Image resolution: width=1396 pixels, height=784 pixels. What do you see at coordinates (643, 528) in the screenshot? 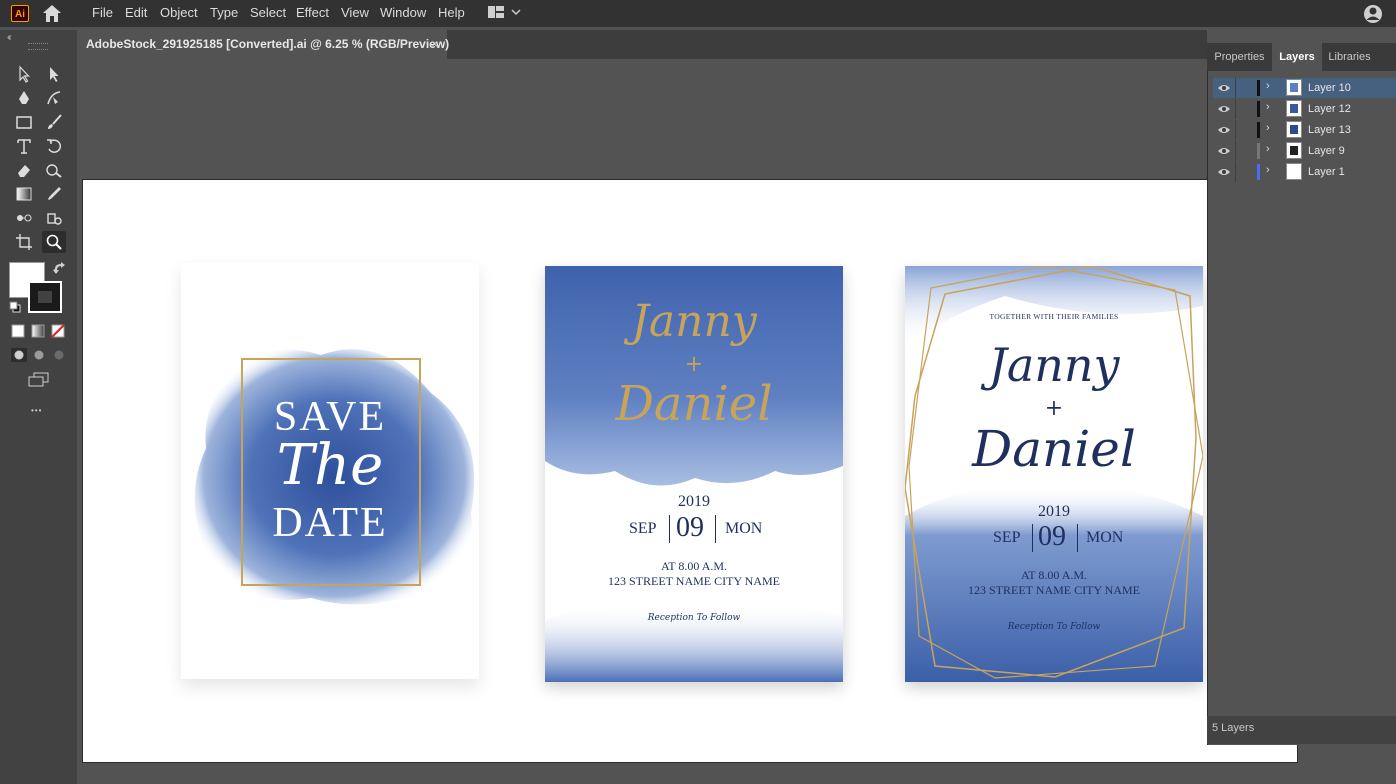
I see `month-text: SEP` at bounding box center [643, 528].